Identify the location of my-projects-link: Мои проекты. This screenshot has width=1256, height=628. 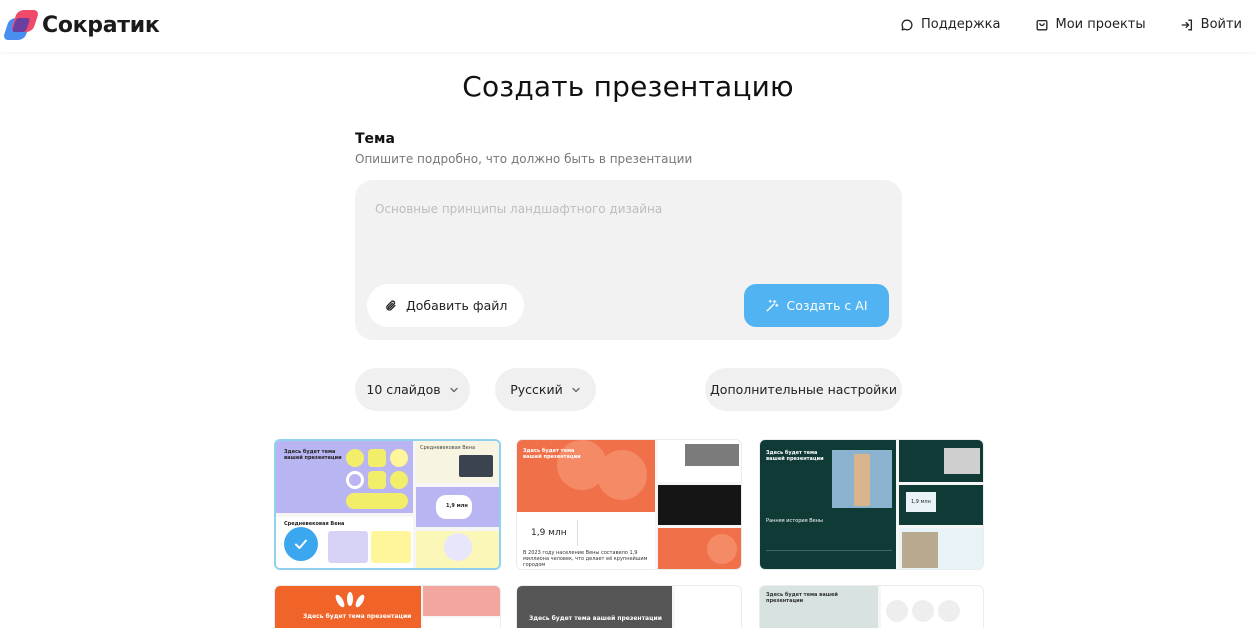
(1090, 24).